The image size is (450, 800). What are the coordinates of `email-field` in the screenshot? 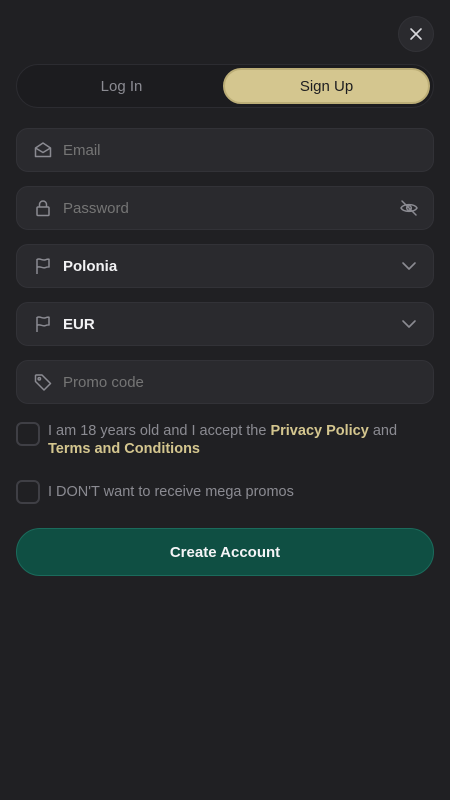 It's located at (225, 150).